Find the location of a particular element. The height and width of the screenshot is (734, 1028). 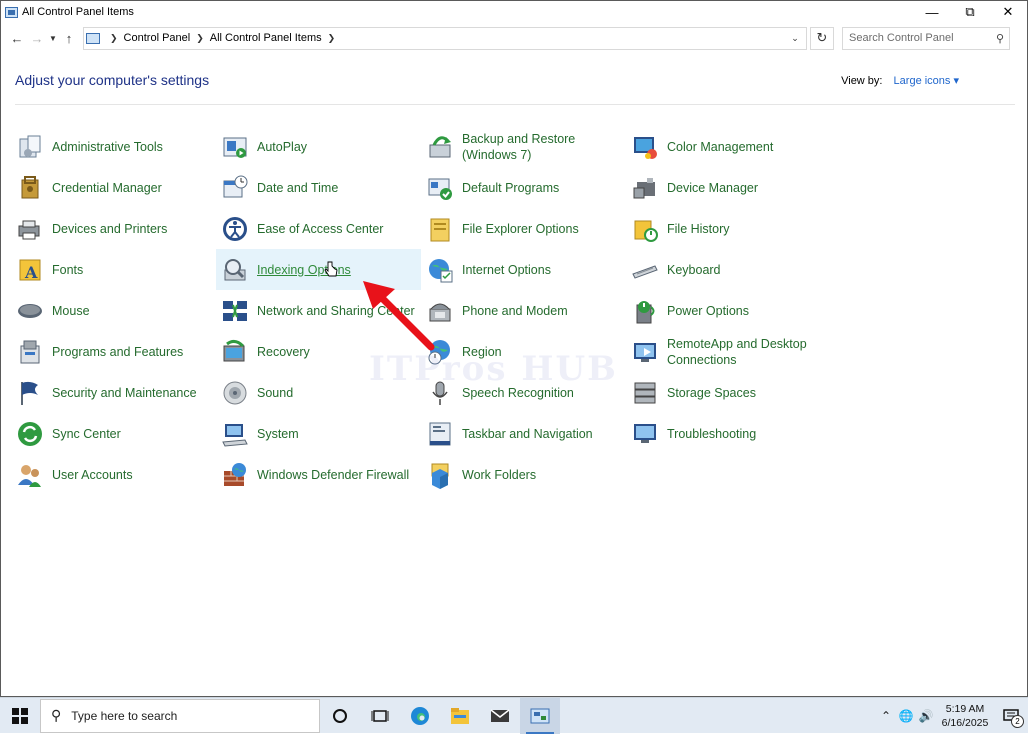

volume-icon: 🔊 is located at coordinates (926, 716).